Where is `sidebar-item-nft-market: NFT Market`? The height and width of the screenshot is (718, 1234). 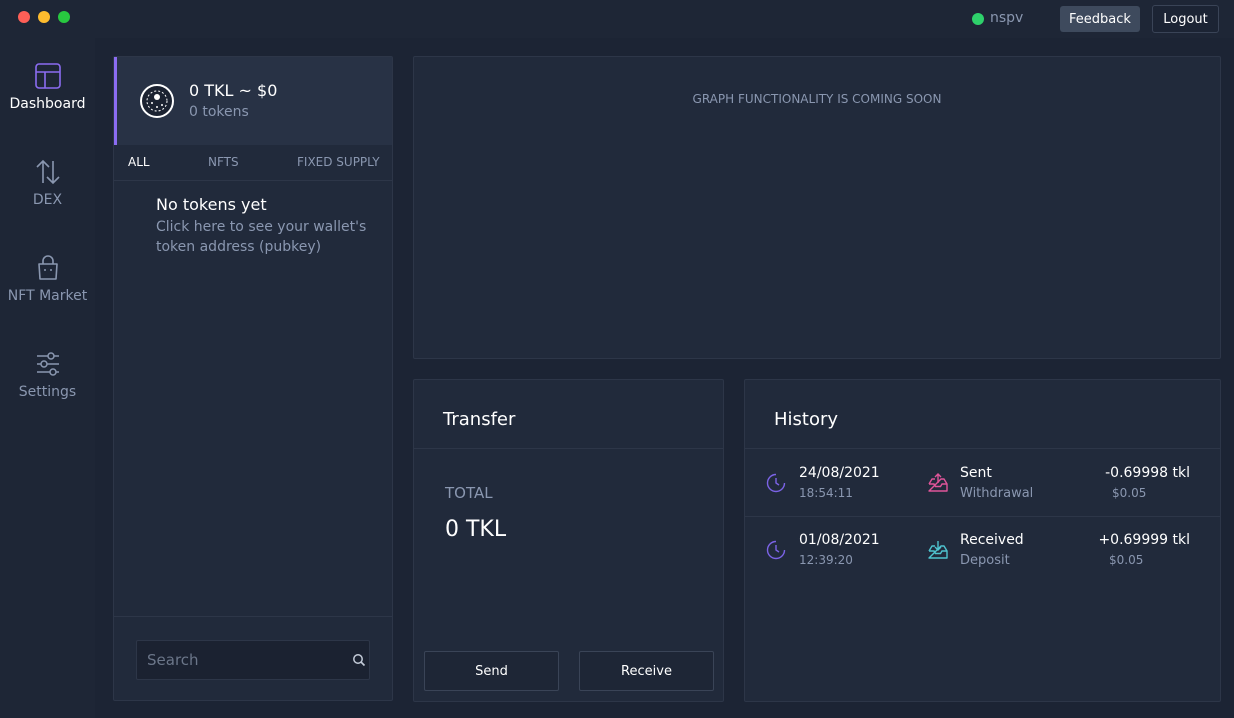
sidebar-item-nft-market: NFT Market is located at coordinates (47, 279).